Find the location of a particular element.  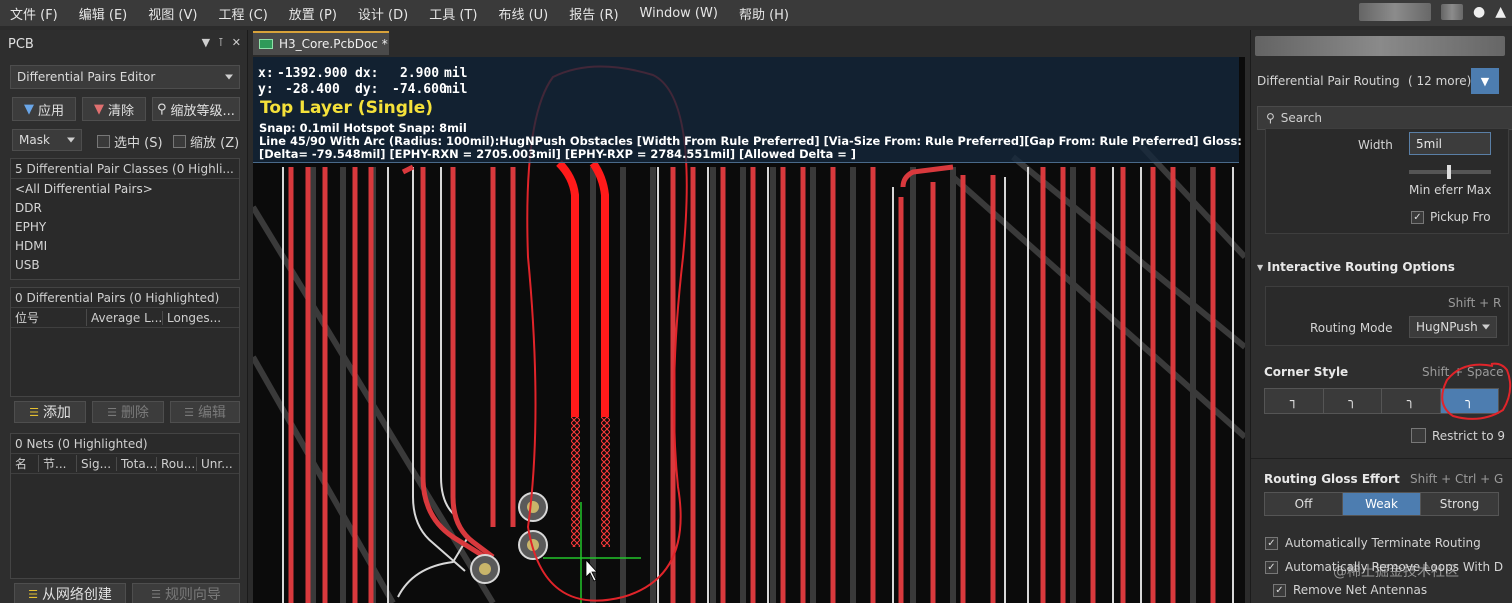

menu-tools: 工具 (T) is located at coordinates (453, 13).